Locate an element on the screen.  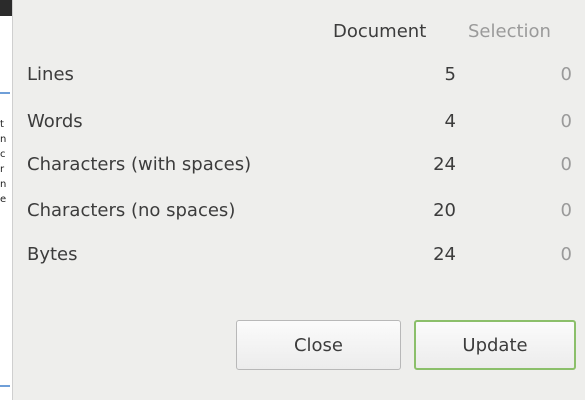
background-text-fragment: e is located at coordinates (3, 199).